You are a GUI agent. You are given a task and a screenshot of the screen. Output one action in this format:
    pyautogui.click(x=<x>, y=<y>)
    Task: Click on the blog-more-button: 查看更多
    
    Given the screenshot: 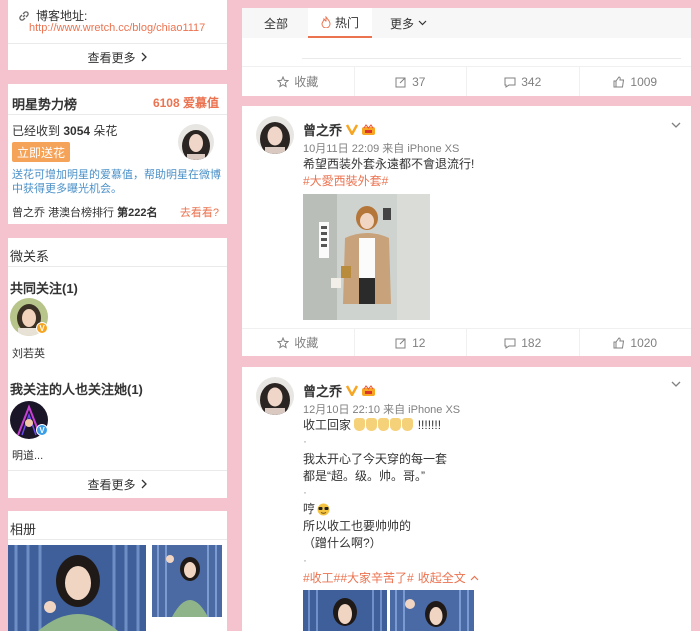 What is the action you would take?
    pyautogui.click(x=117, y=57)
    